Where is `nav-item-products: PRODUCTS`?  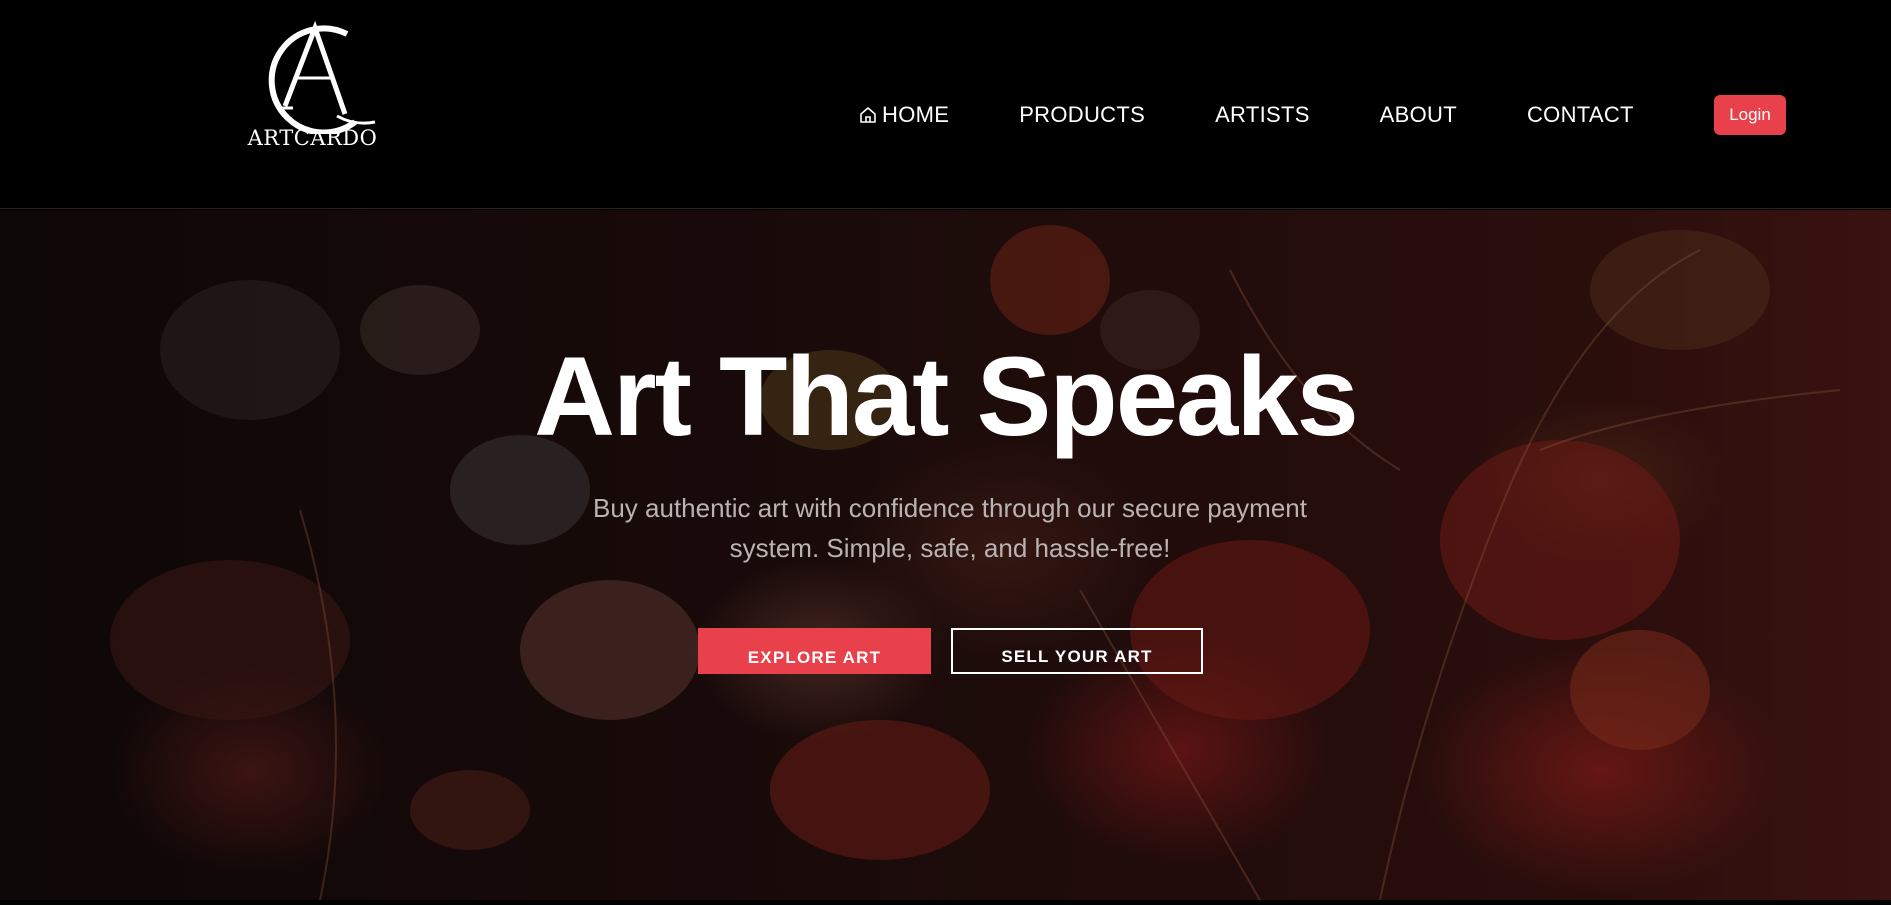
nav-item-products: PRODUCTS is located at coordinates (1082, 115).